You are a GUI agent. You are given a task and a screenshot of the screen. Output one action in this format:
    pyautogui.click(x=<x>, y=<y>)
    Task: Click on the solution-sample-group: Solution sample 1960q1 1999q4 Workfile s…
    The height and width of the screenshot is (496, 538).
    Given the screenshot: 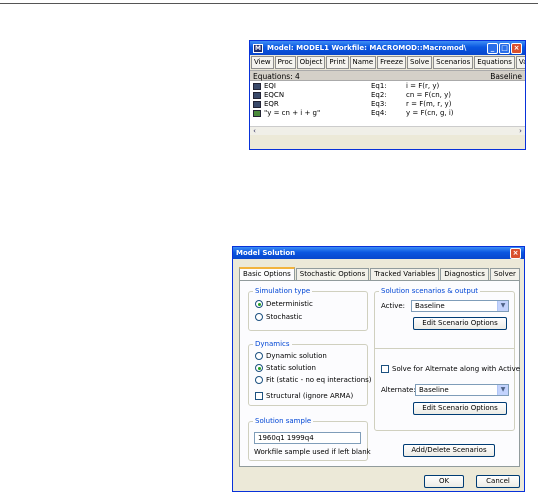 What is the action you would take?
    pyautogui.click(x=309, y=439)
    